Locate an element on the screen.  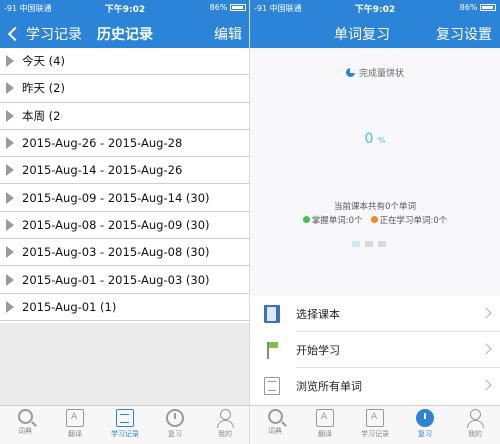
history-row: 2015-Aug-08 - 2015-Aug-09 (30) is located at coordinates (125, 225).